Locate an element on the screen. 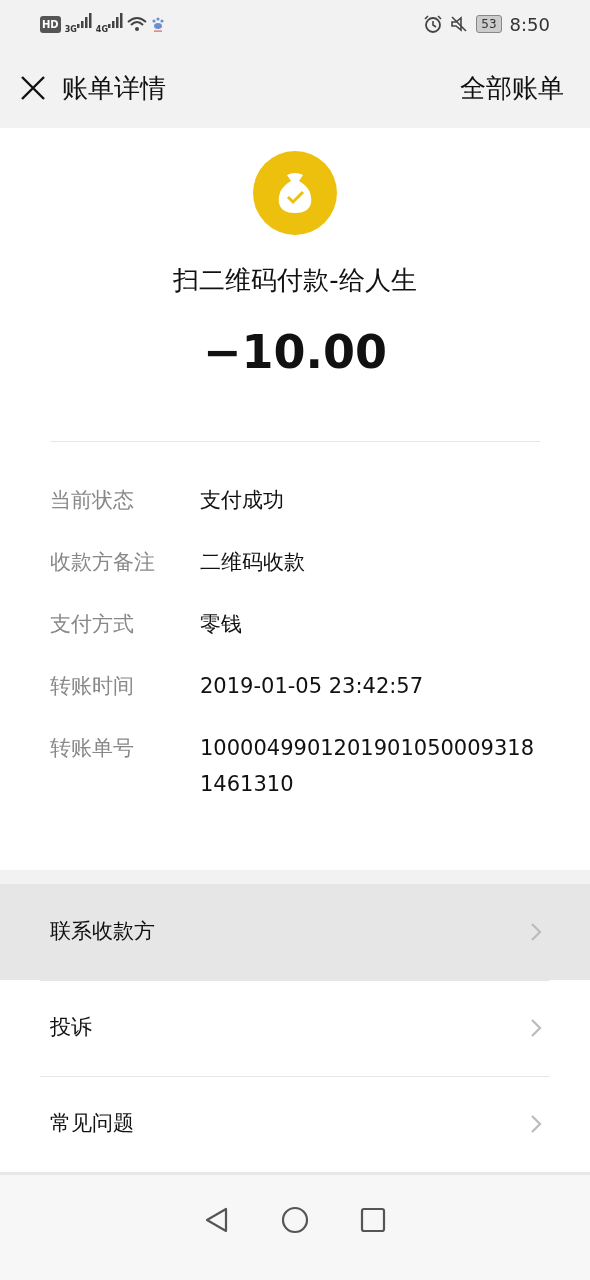 The height and width of the screenshot is (1280, 590). menu-item-label: 常见问题 is located at coordinates (92, 1124).